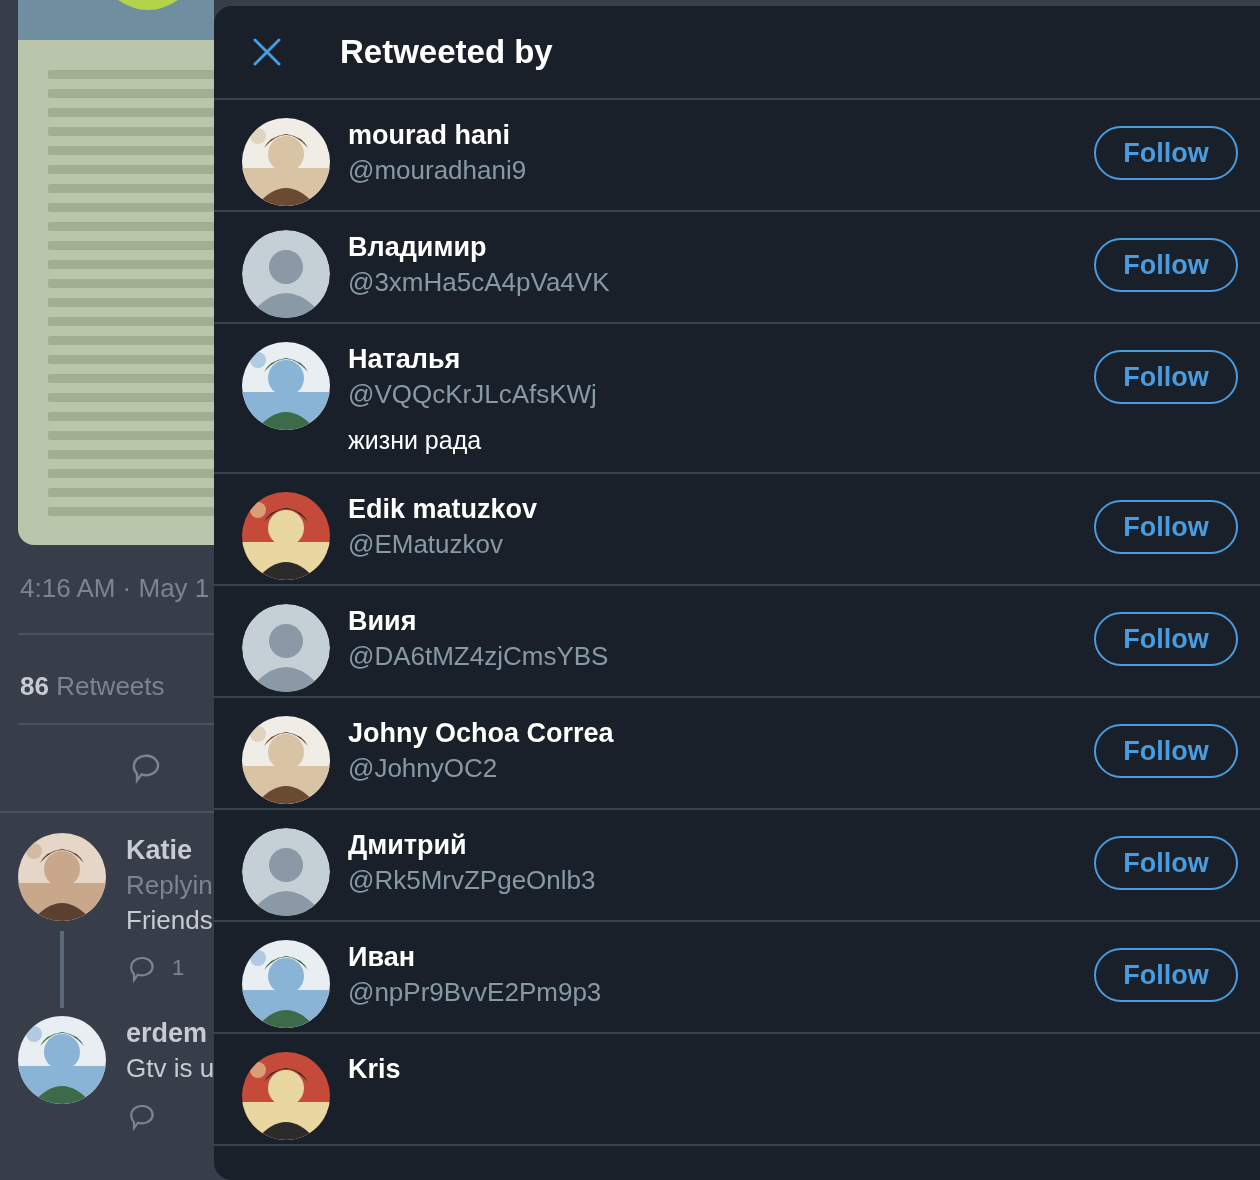 This screenshot has height=1180, width=1260. I want to click on user-name: Edik matuzkov, so click(443, 509).